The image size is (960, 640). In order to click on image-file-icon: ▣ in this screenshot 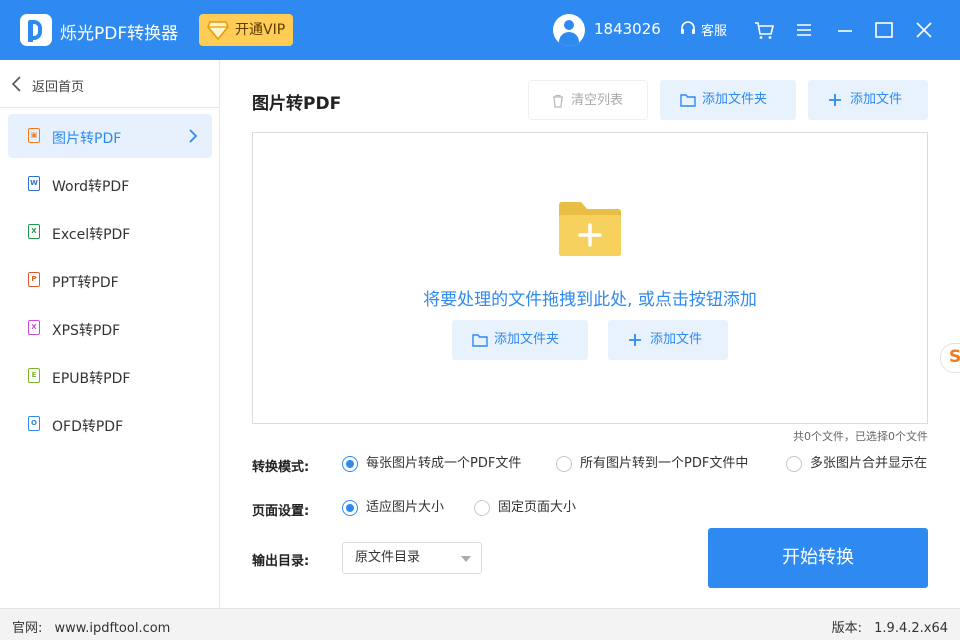, I will do `click(34, 135)`.